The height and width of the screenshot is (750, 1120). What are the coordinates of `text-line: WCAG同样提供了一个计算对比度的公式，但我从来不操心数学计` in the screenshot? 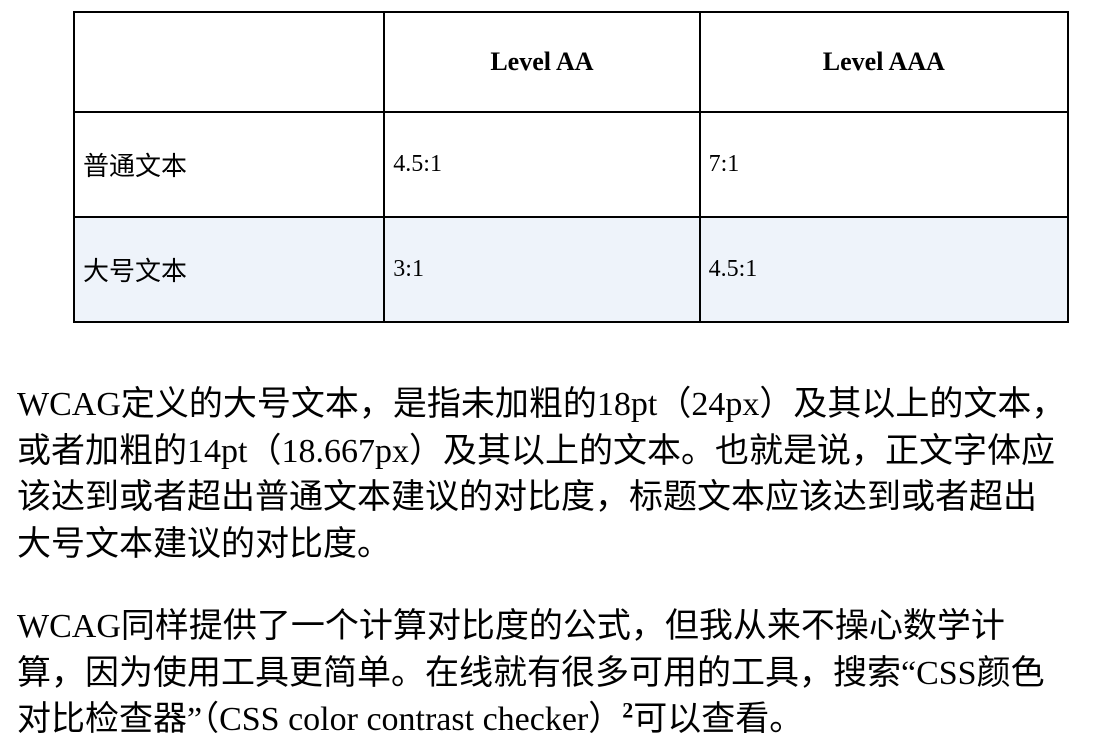 It's located at (511, 626).